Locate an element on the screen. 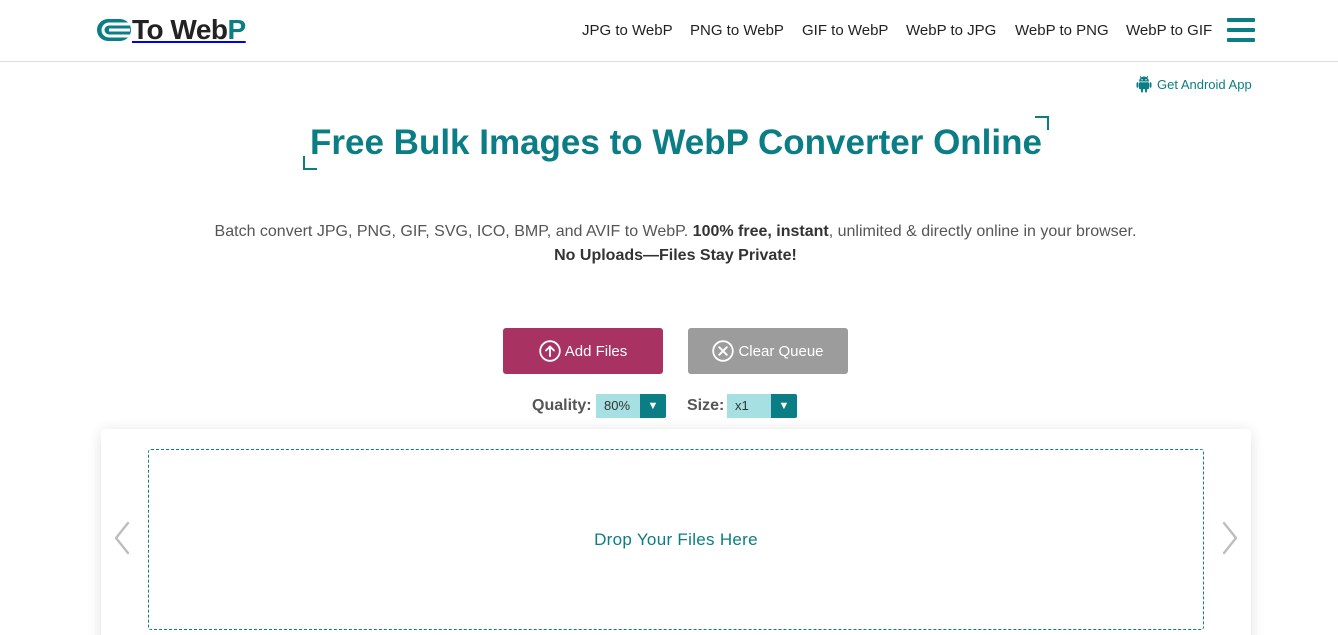 Image resolution: width=1338 pixels, height=635 pixels. nav-webp-to-png: WebP to PNG is located at coordinates (1062, 31).